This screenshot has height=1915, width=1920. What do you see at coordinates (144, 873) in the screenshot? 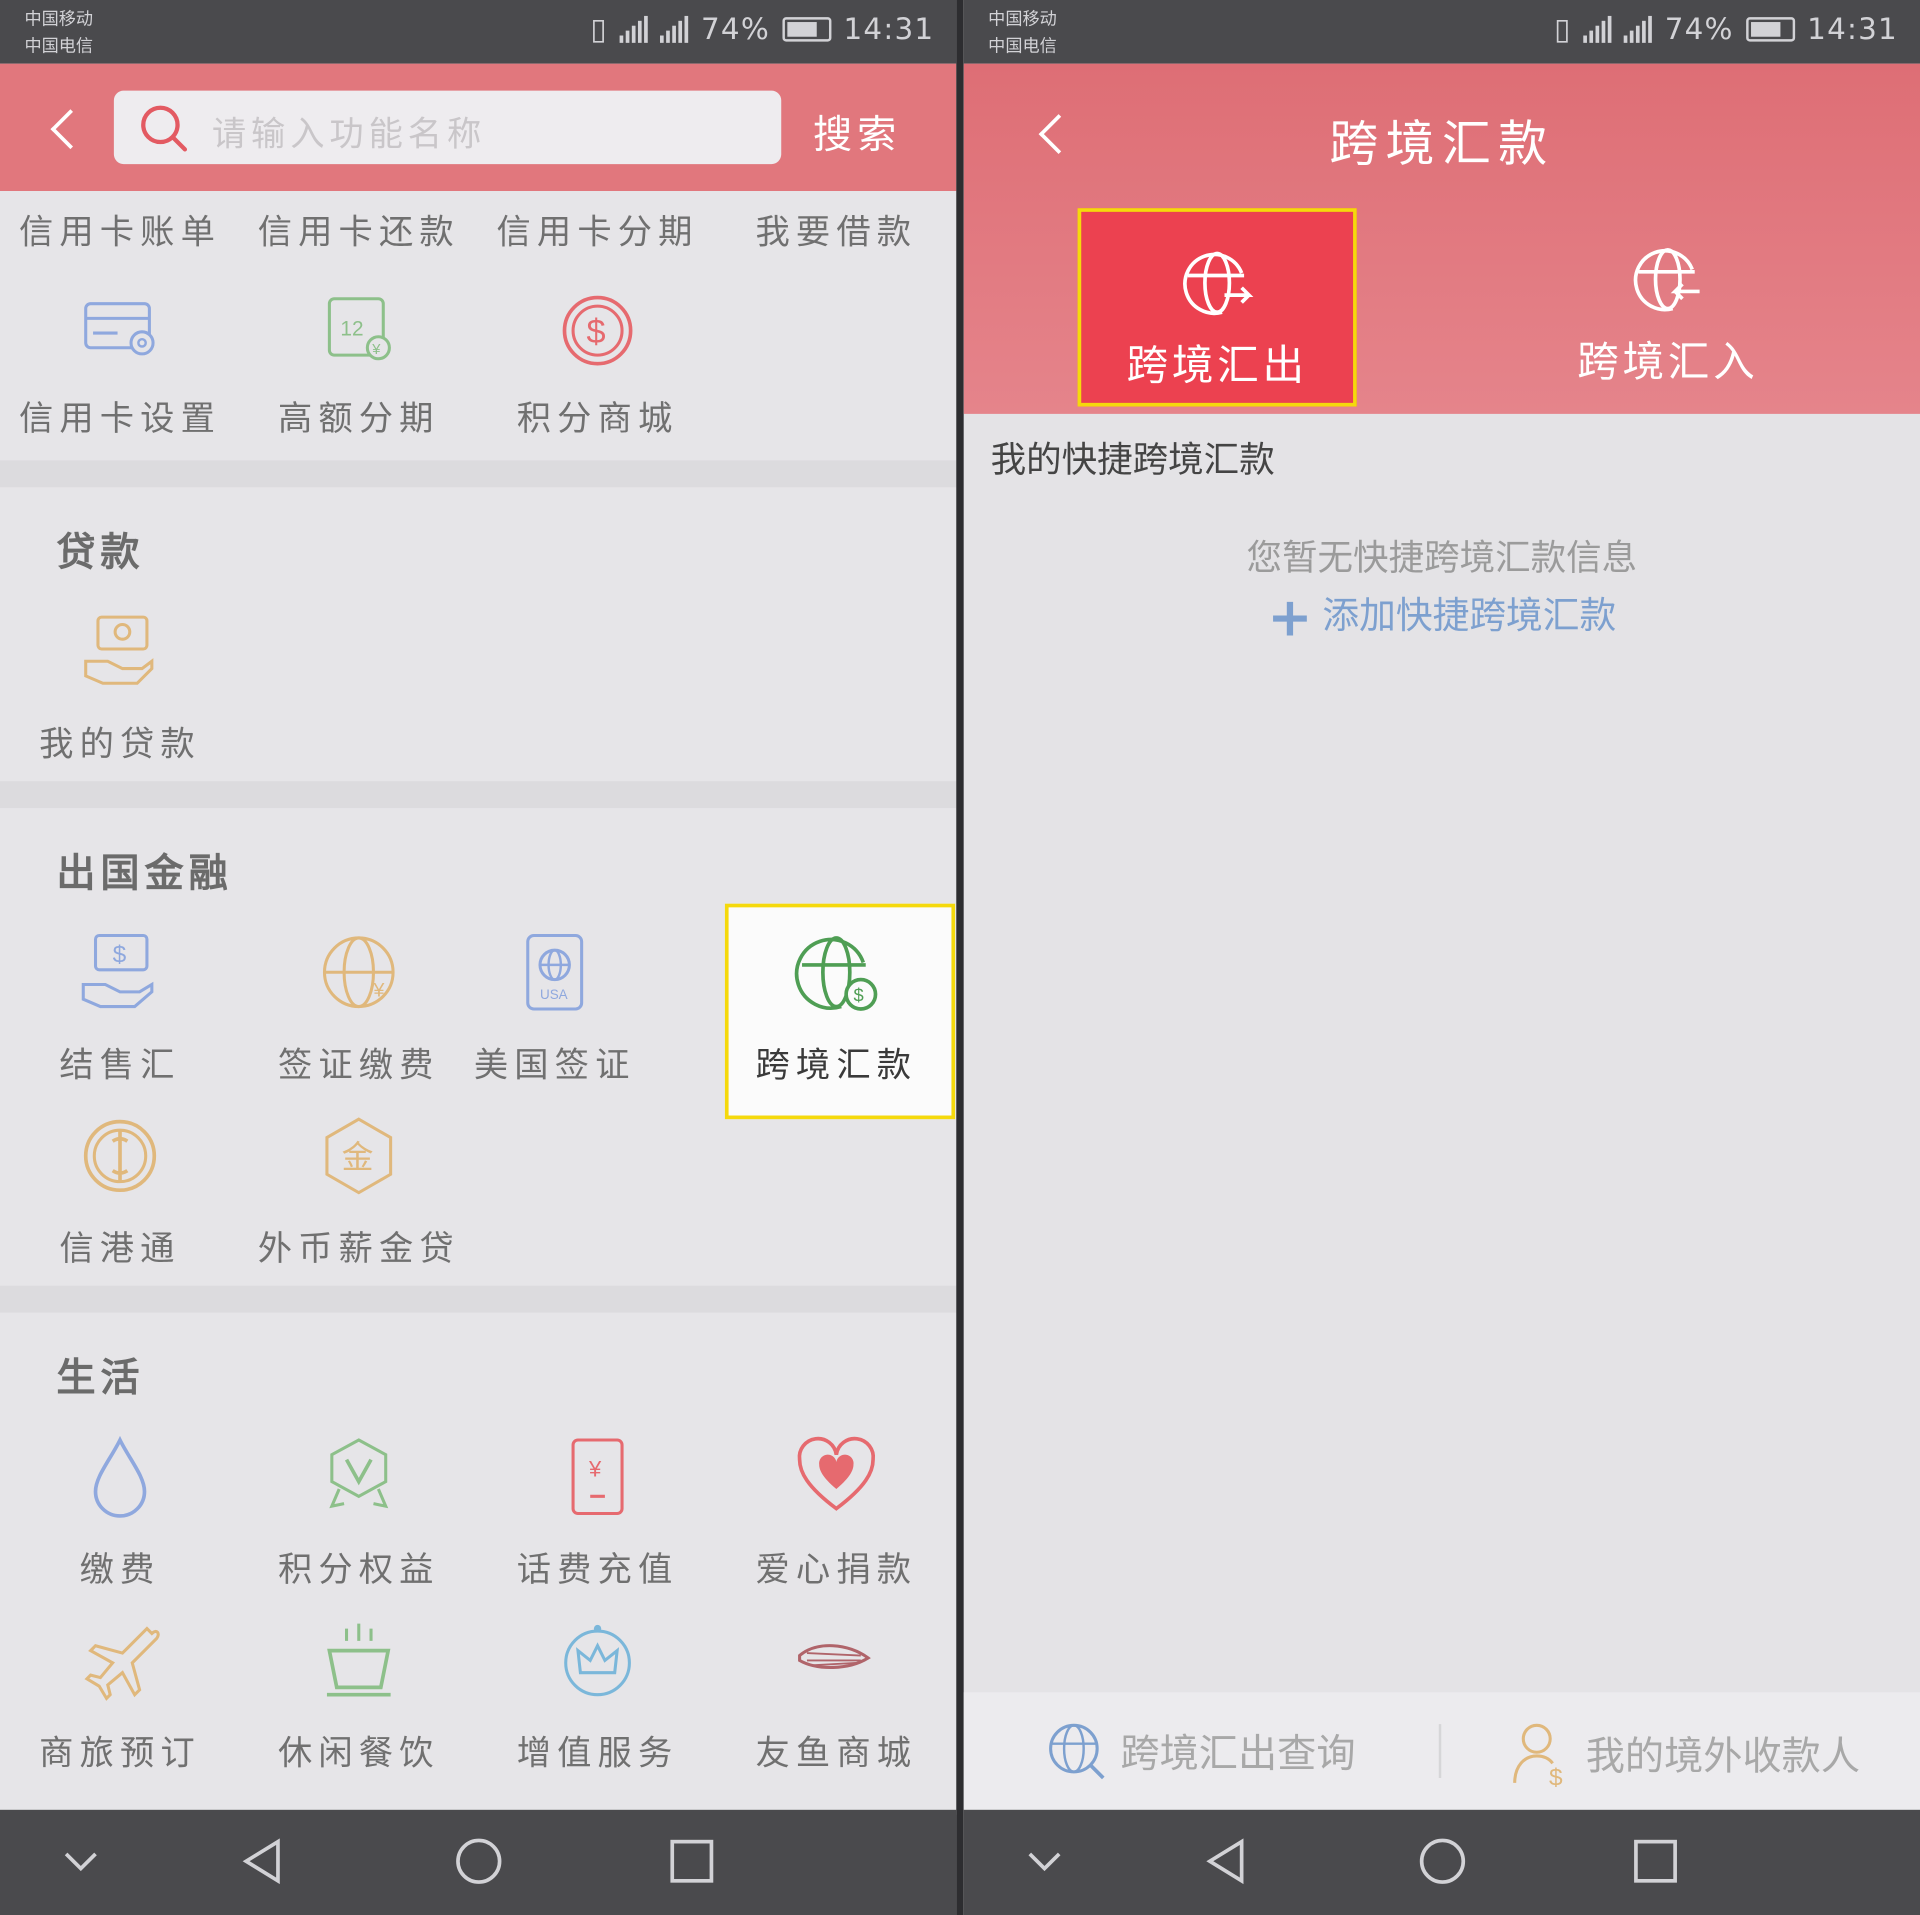
I see `section-title-overseas: 出国金融` at bounding box center [144, 873].